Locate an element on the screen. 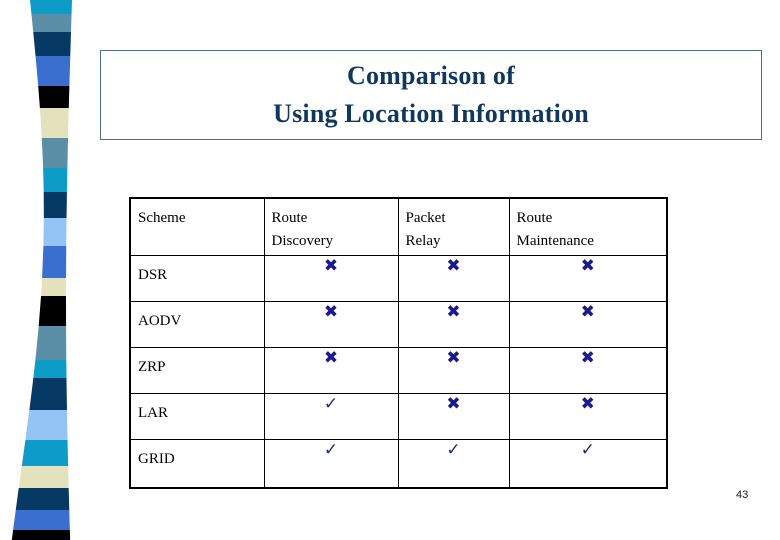 The image size is (780, 540). column-header-route-maintenance: Route Maintenance is located at coordinates (588, 226).